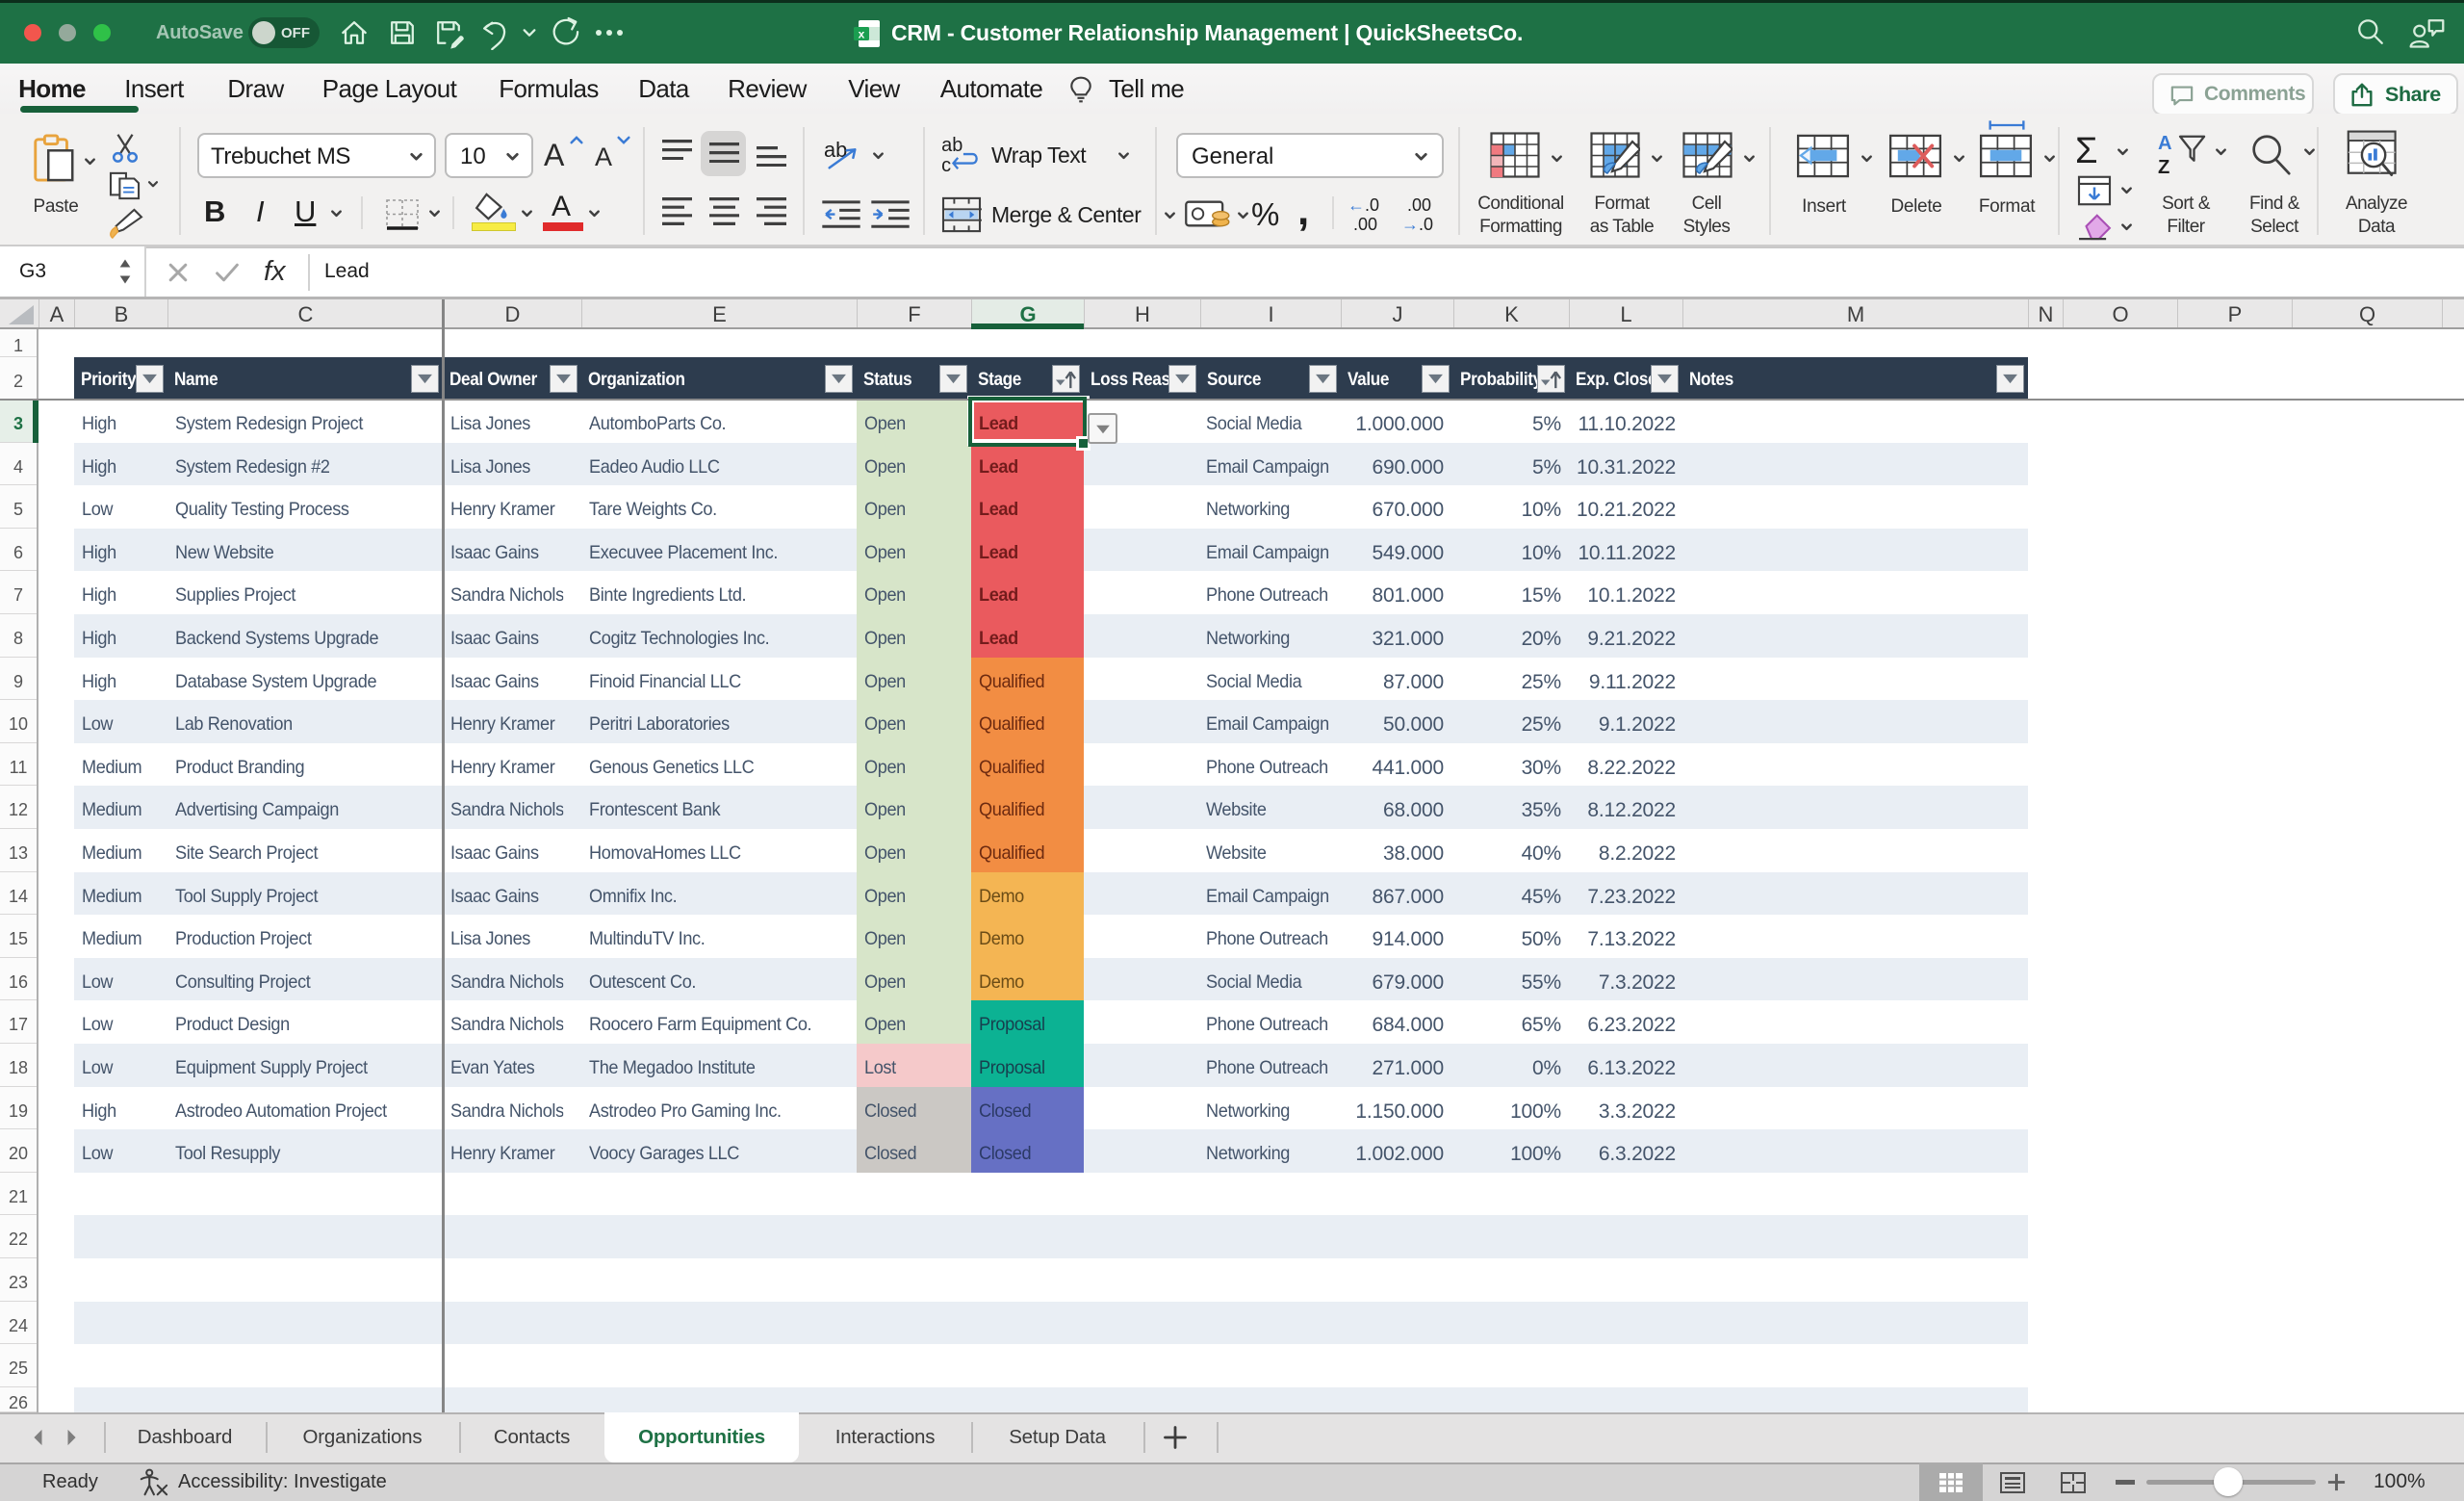  I want to click on svg-text: Z, so click(2163, 168).